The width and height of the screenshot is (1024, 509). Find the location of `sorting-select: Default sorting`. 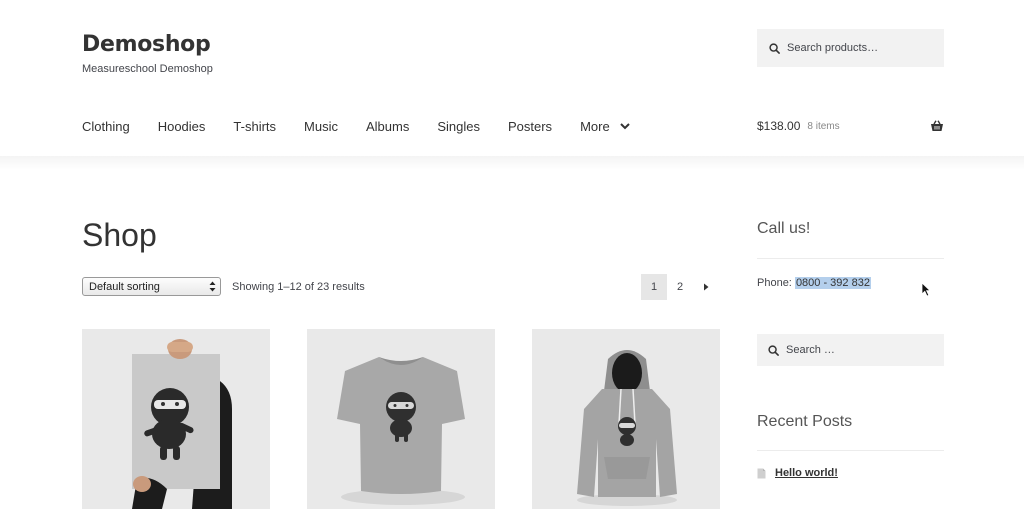

sorting-select: Default sorting is located at coordinates (151, 286).